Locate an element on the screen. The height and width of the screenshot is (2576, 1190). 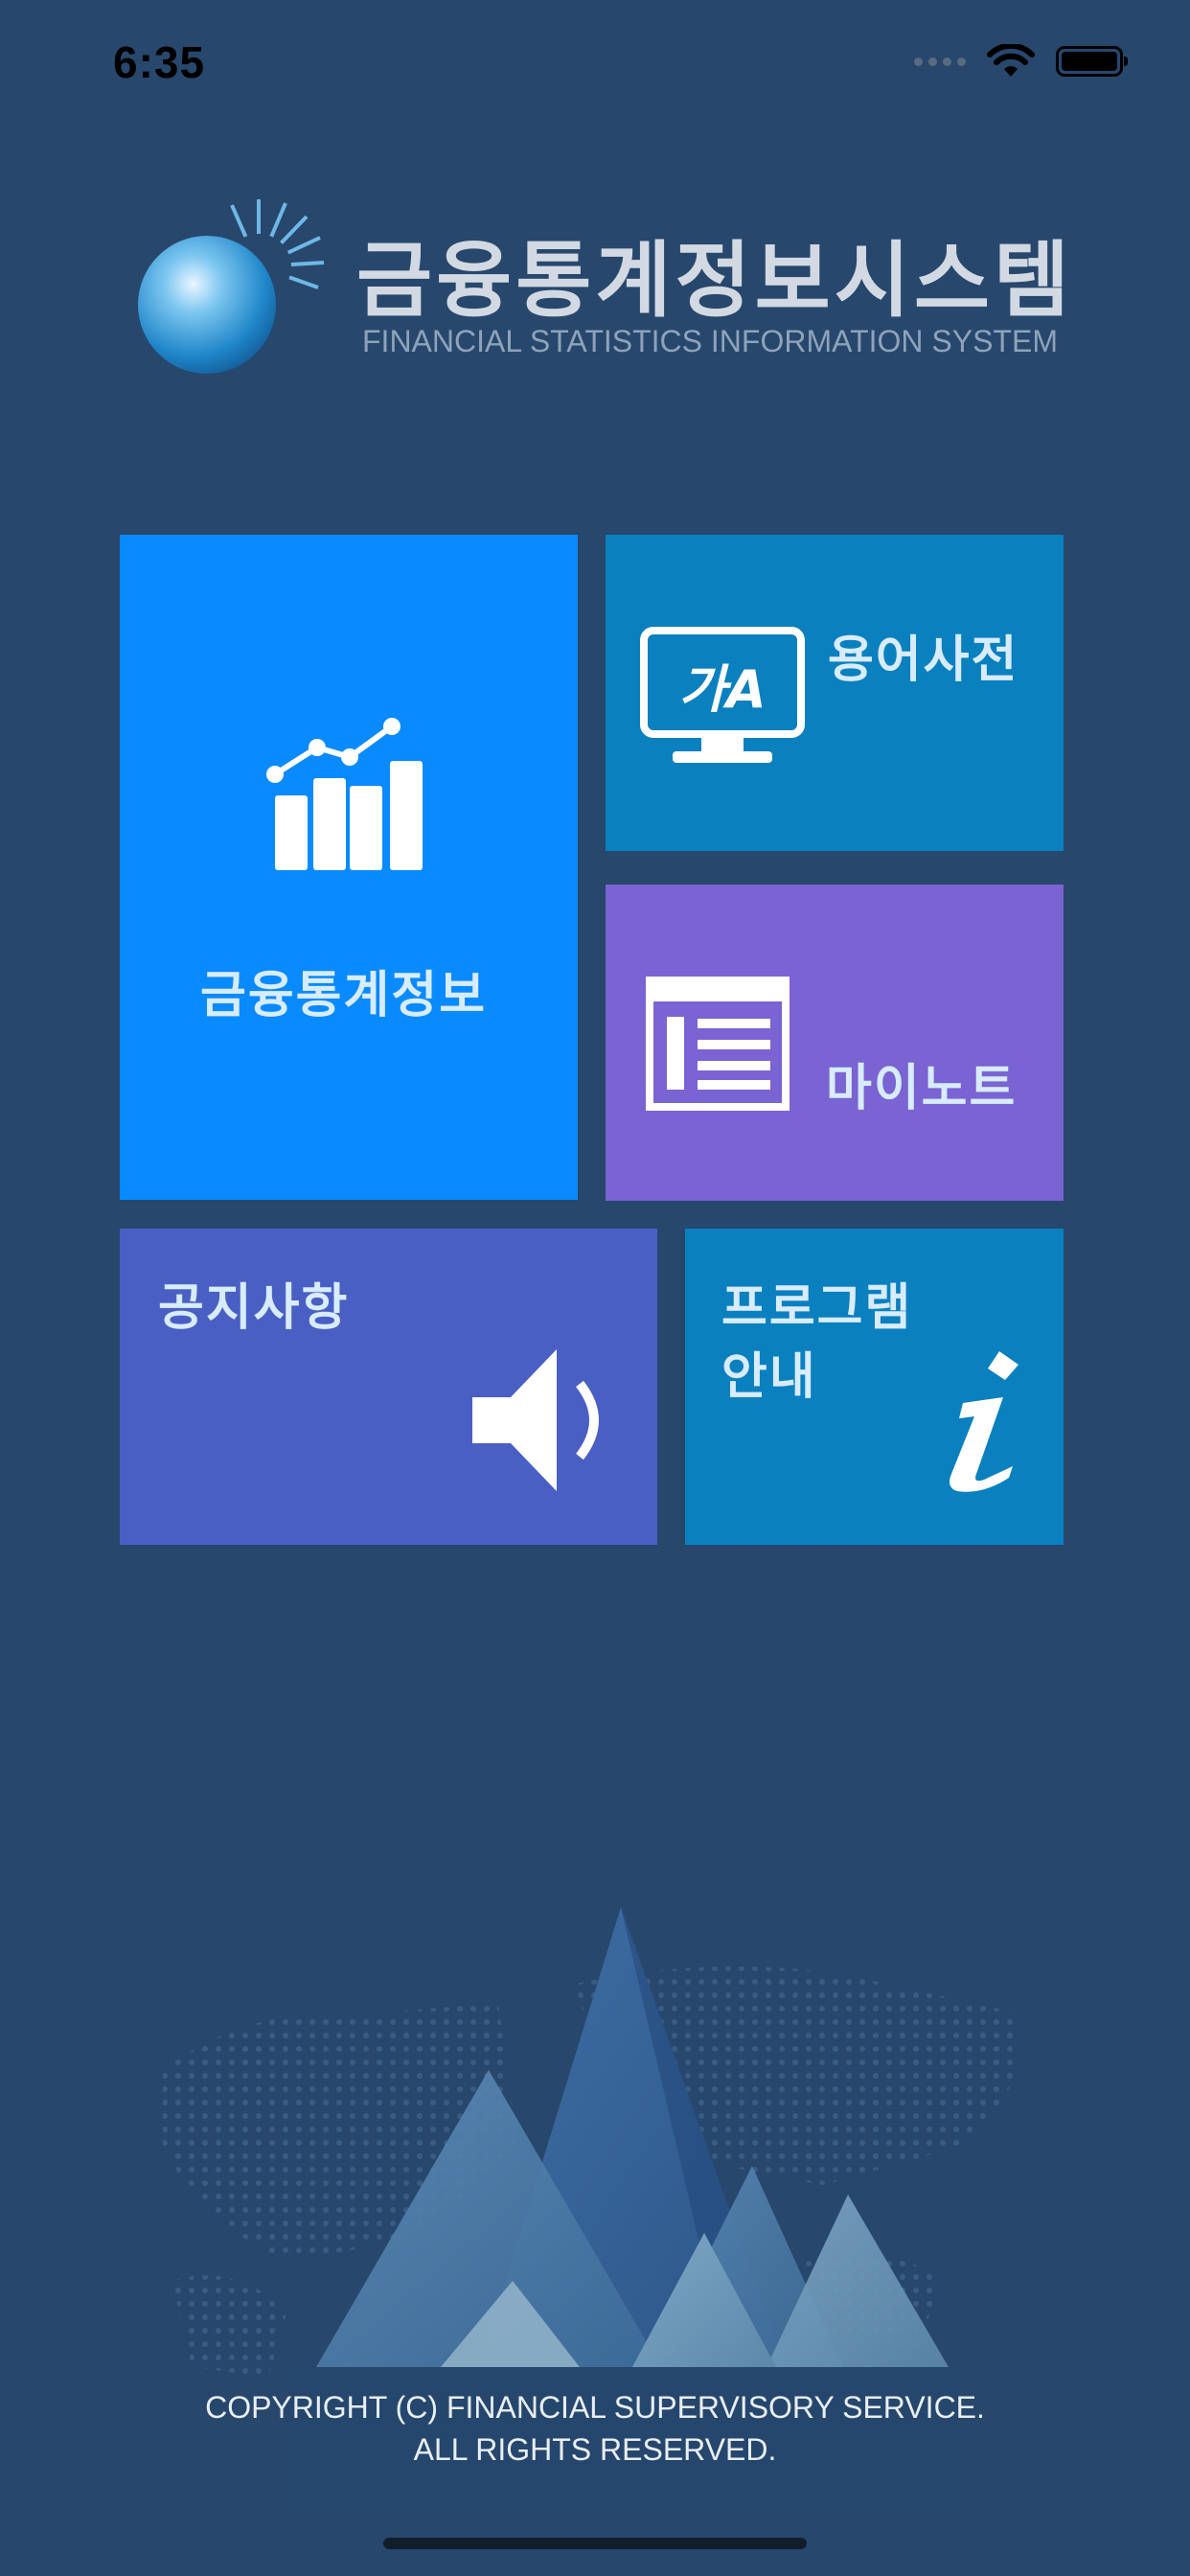
battery-icon is located at coordinates (1092, 62).